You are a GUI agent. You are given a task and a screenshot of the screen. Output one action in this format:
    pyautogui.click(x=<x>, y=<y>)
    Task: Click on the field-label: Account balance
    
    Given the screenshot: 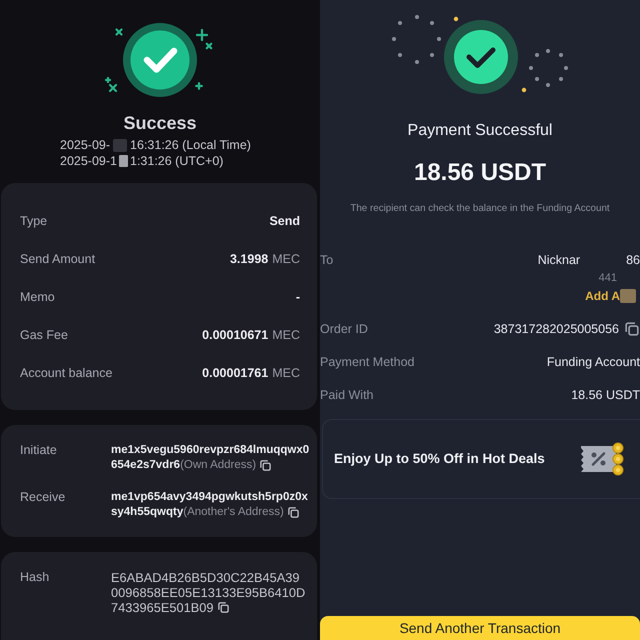 What is the action you would take?
    pyautogui.click(x=66, y=373)
    